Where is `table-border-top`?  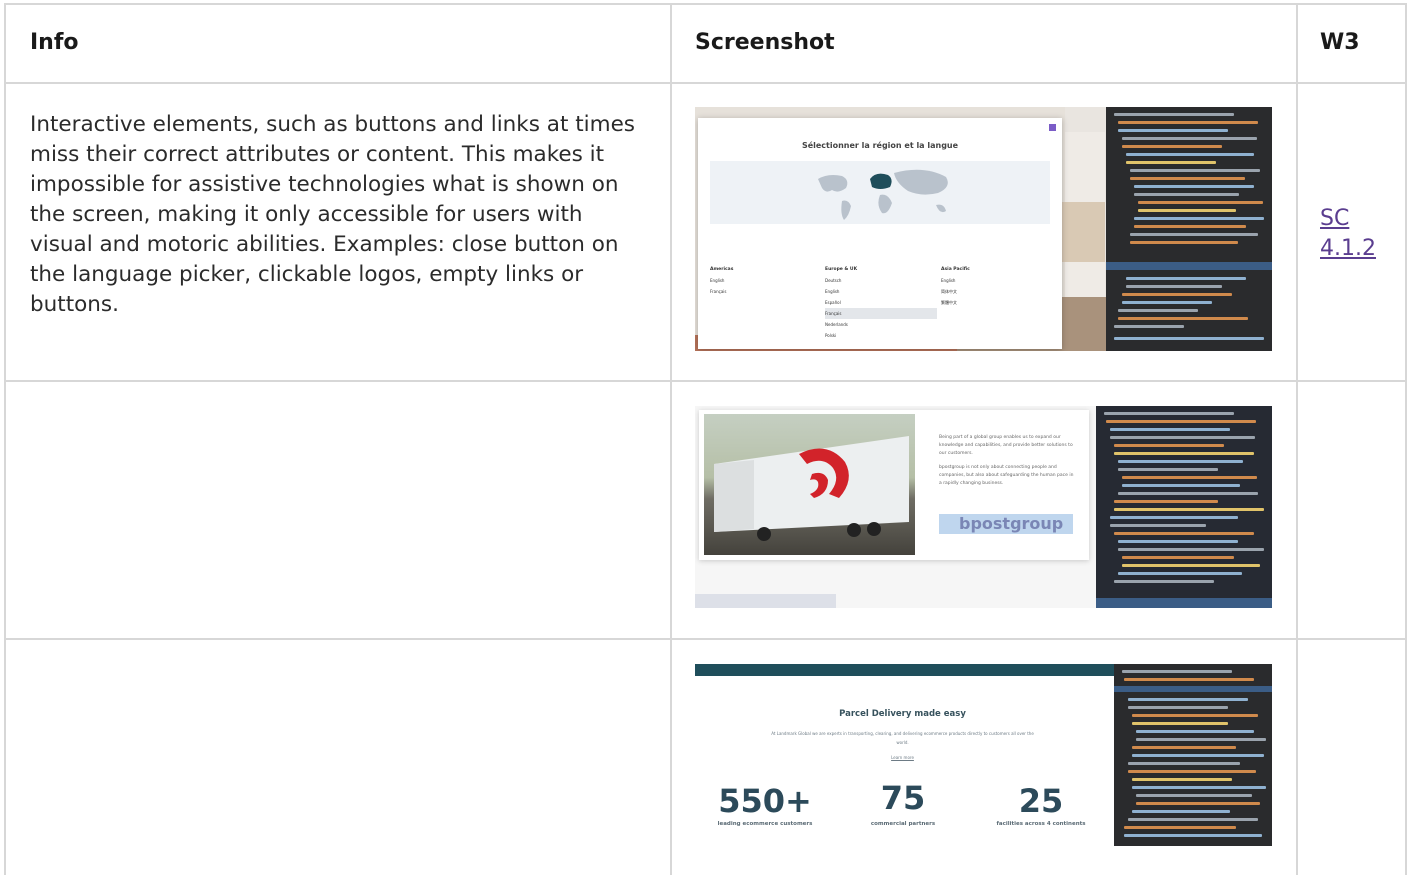
table-border-top is located at coordinates (705, 4).